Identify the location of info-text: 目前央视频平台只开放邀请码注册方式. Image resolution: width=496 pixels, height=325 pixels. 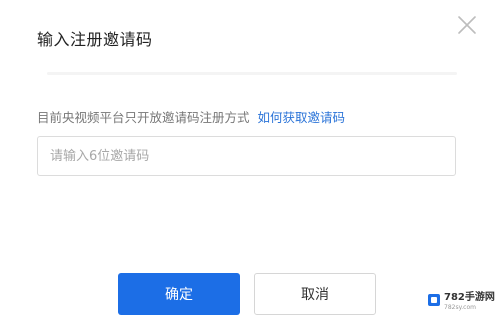
(143, 117).